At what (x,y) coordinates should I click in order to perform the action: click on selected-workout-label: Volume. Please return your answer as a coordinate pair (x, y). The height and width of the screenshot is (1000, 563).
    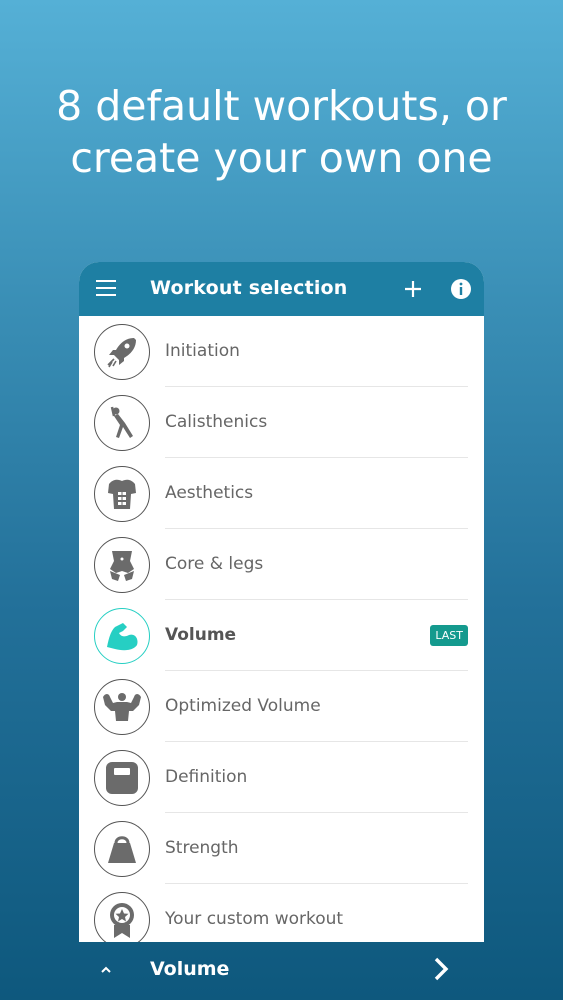
    Looking at the image, I should click on (190, 969).